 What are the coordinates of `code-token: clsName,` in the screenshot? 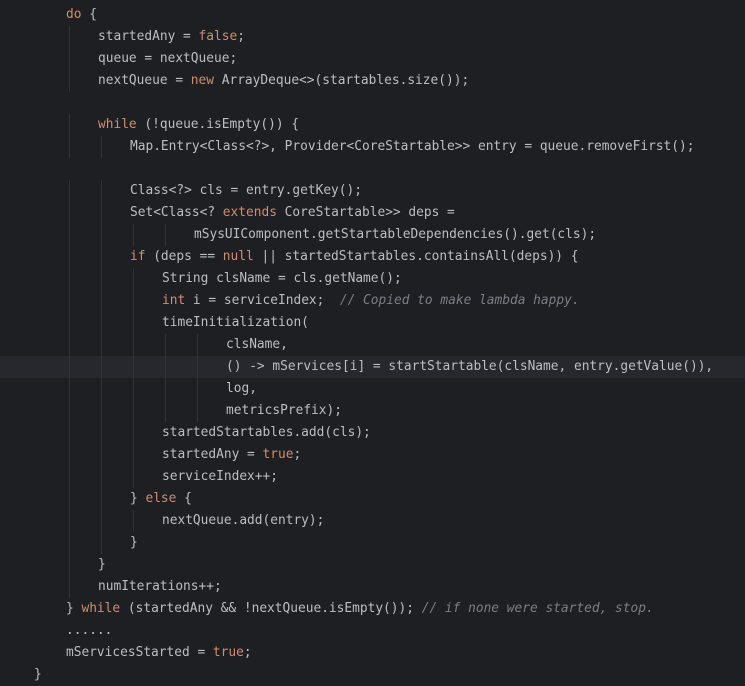 It's located at (257, 344).